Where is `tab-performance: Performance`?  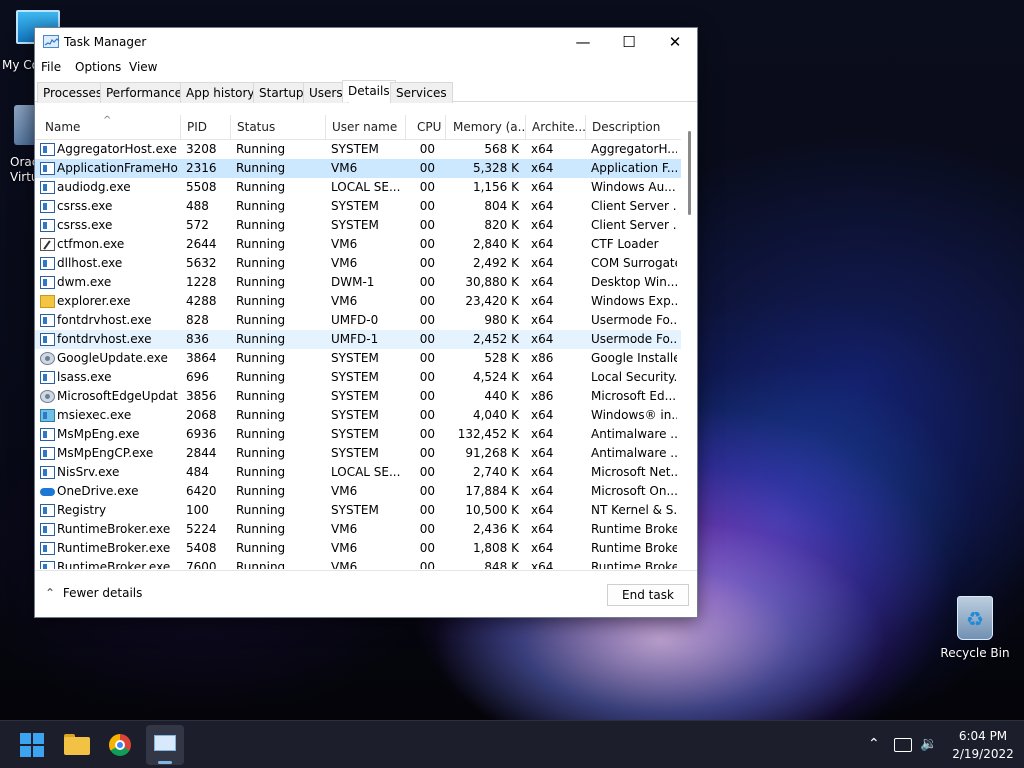 tab-performance: Performance is located at coordinates (144, 92).